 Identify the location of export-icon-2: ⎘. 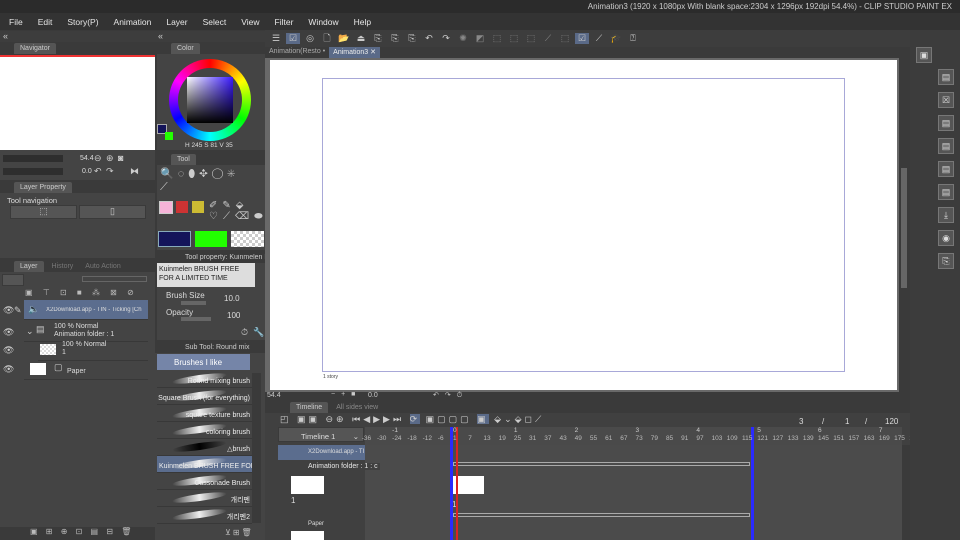
(395, 38).